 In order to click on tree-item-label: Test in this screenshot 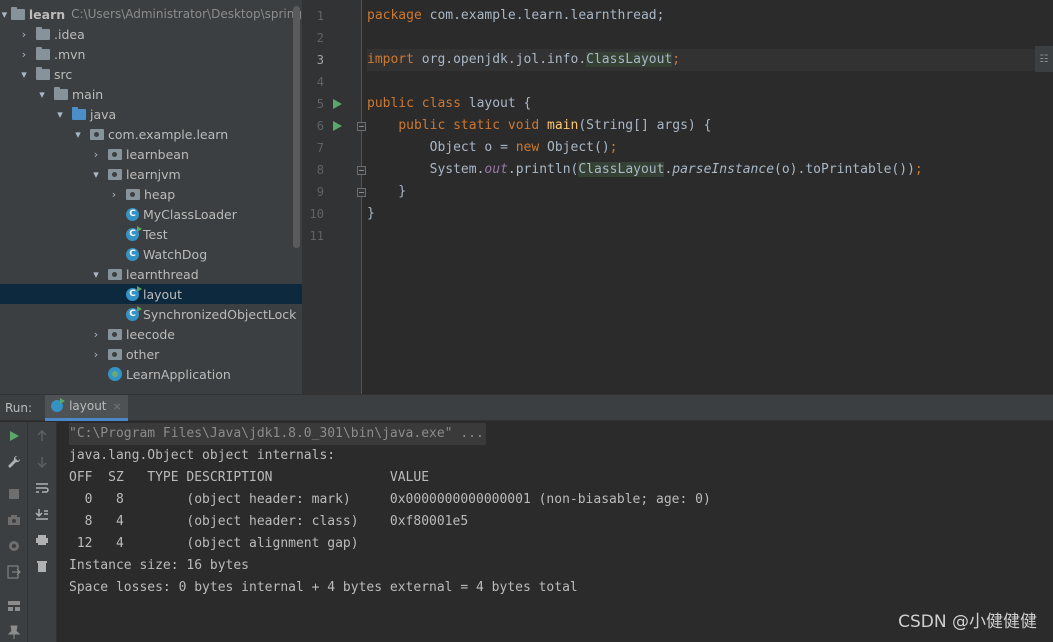, I will do `click(155, 234)`.